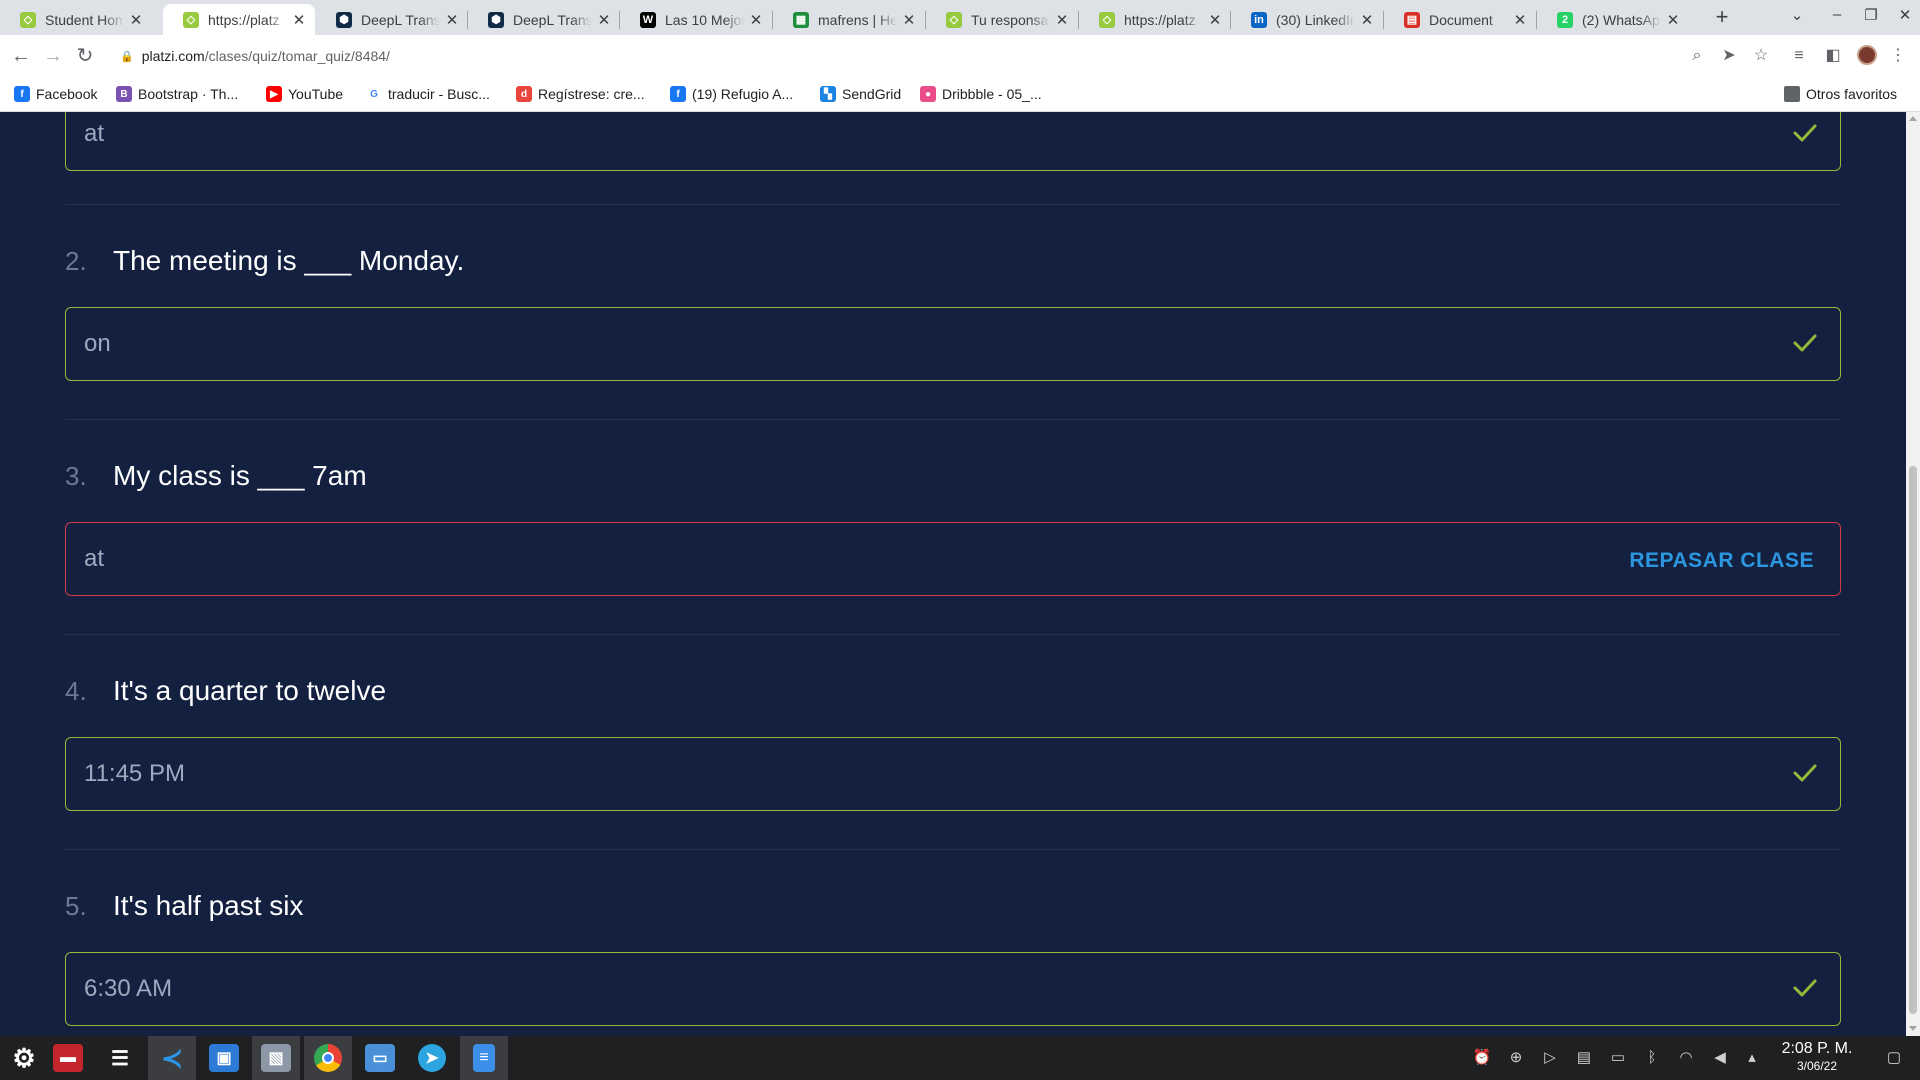 This screenshot has height=1080, width=1920. What do you see at coordinates (432, 1058) in the screenshot?
I see `taskbar-app-telegram: ➤` at bounding box center [432, 1058].